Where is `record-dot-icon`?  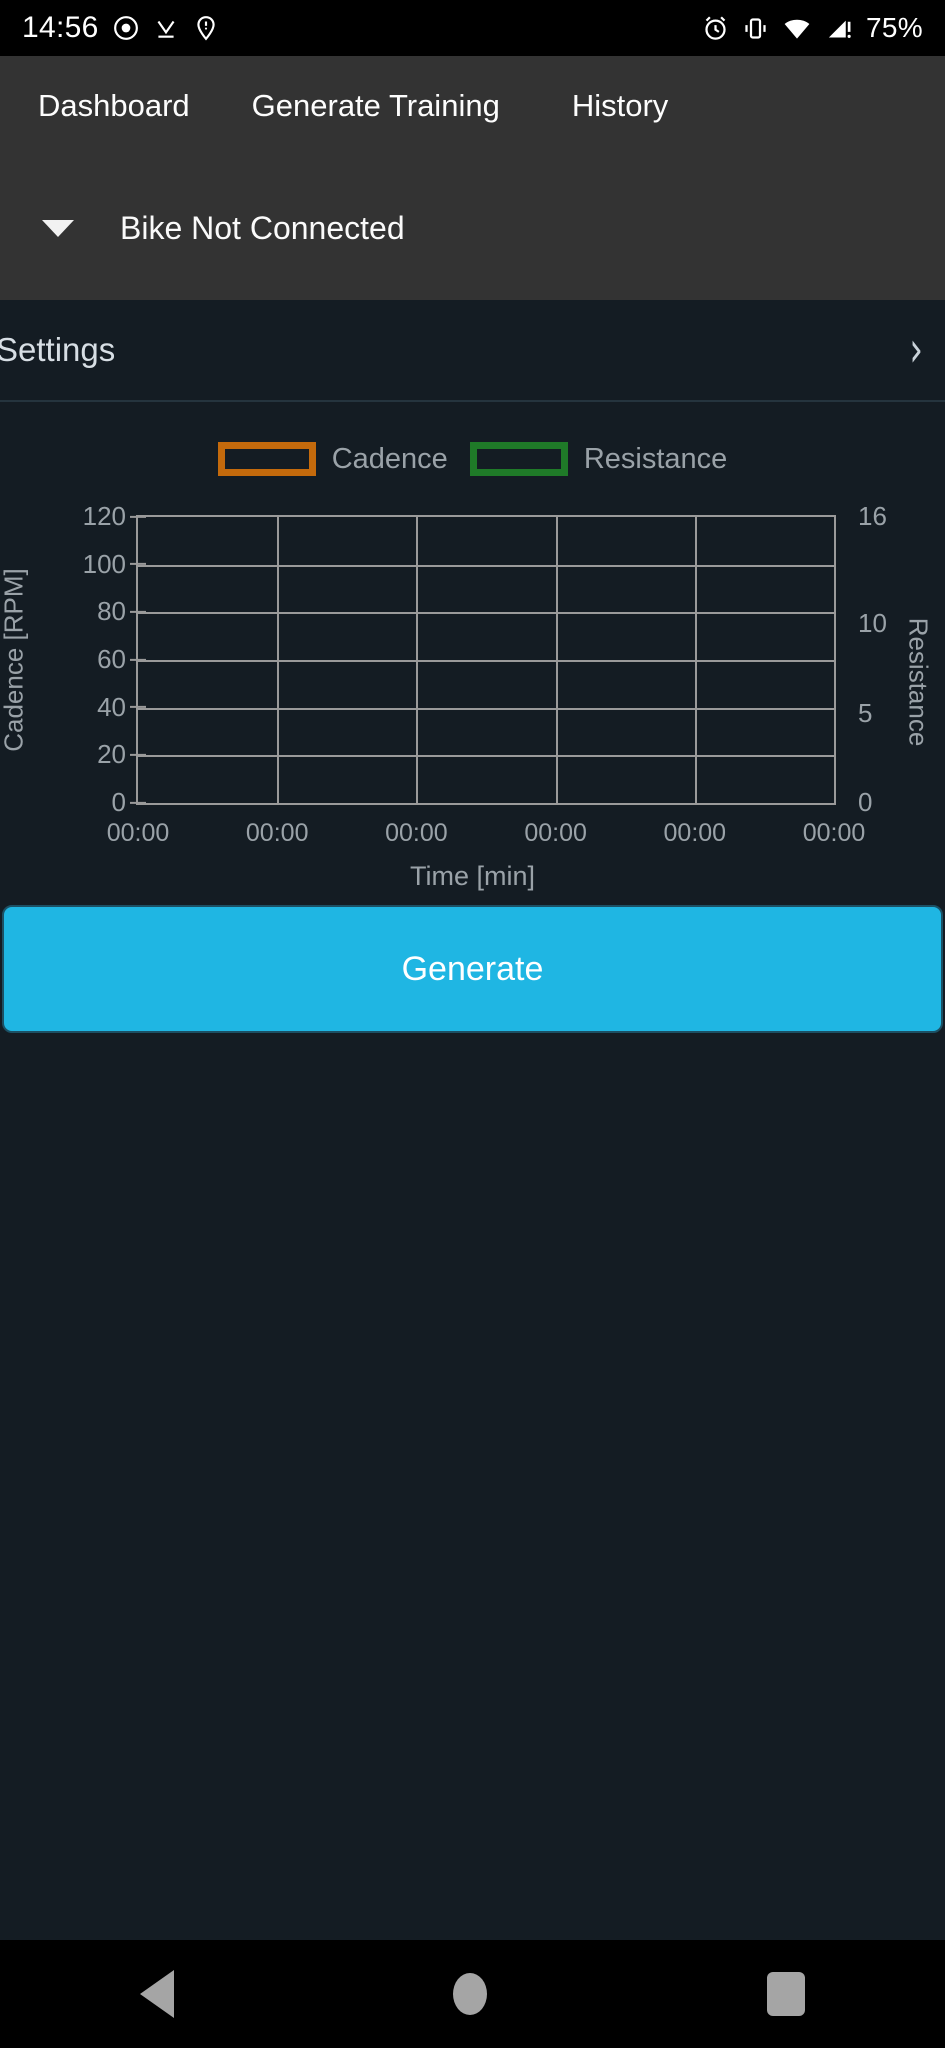
record-dot-icon is located at coordinates (126, 28).